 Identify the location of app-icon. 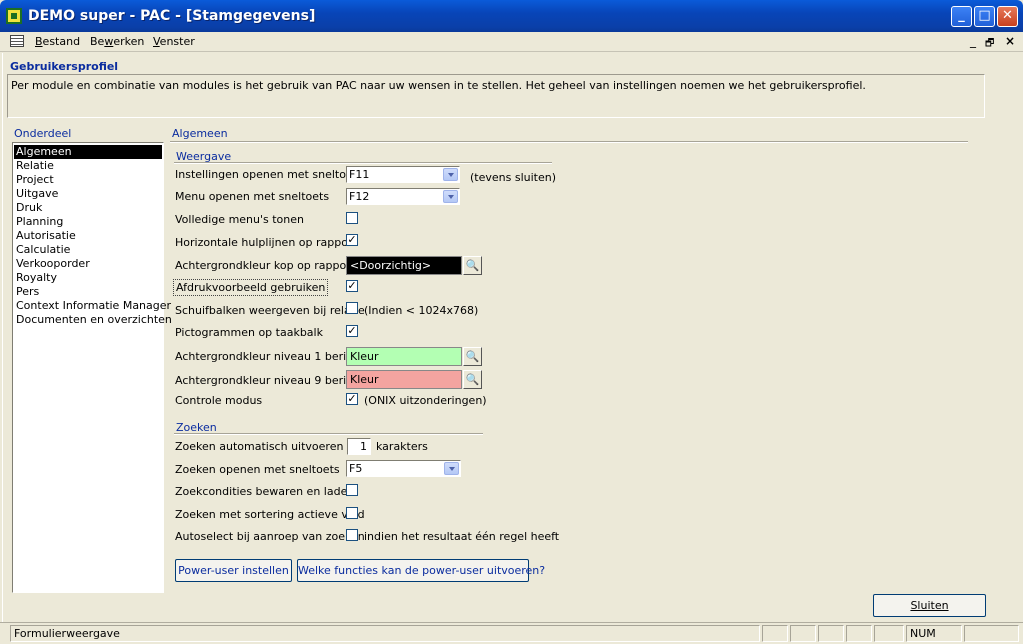
(14, 16).